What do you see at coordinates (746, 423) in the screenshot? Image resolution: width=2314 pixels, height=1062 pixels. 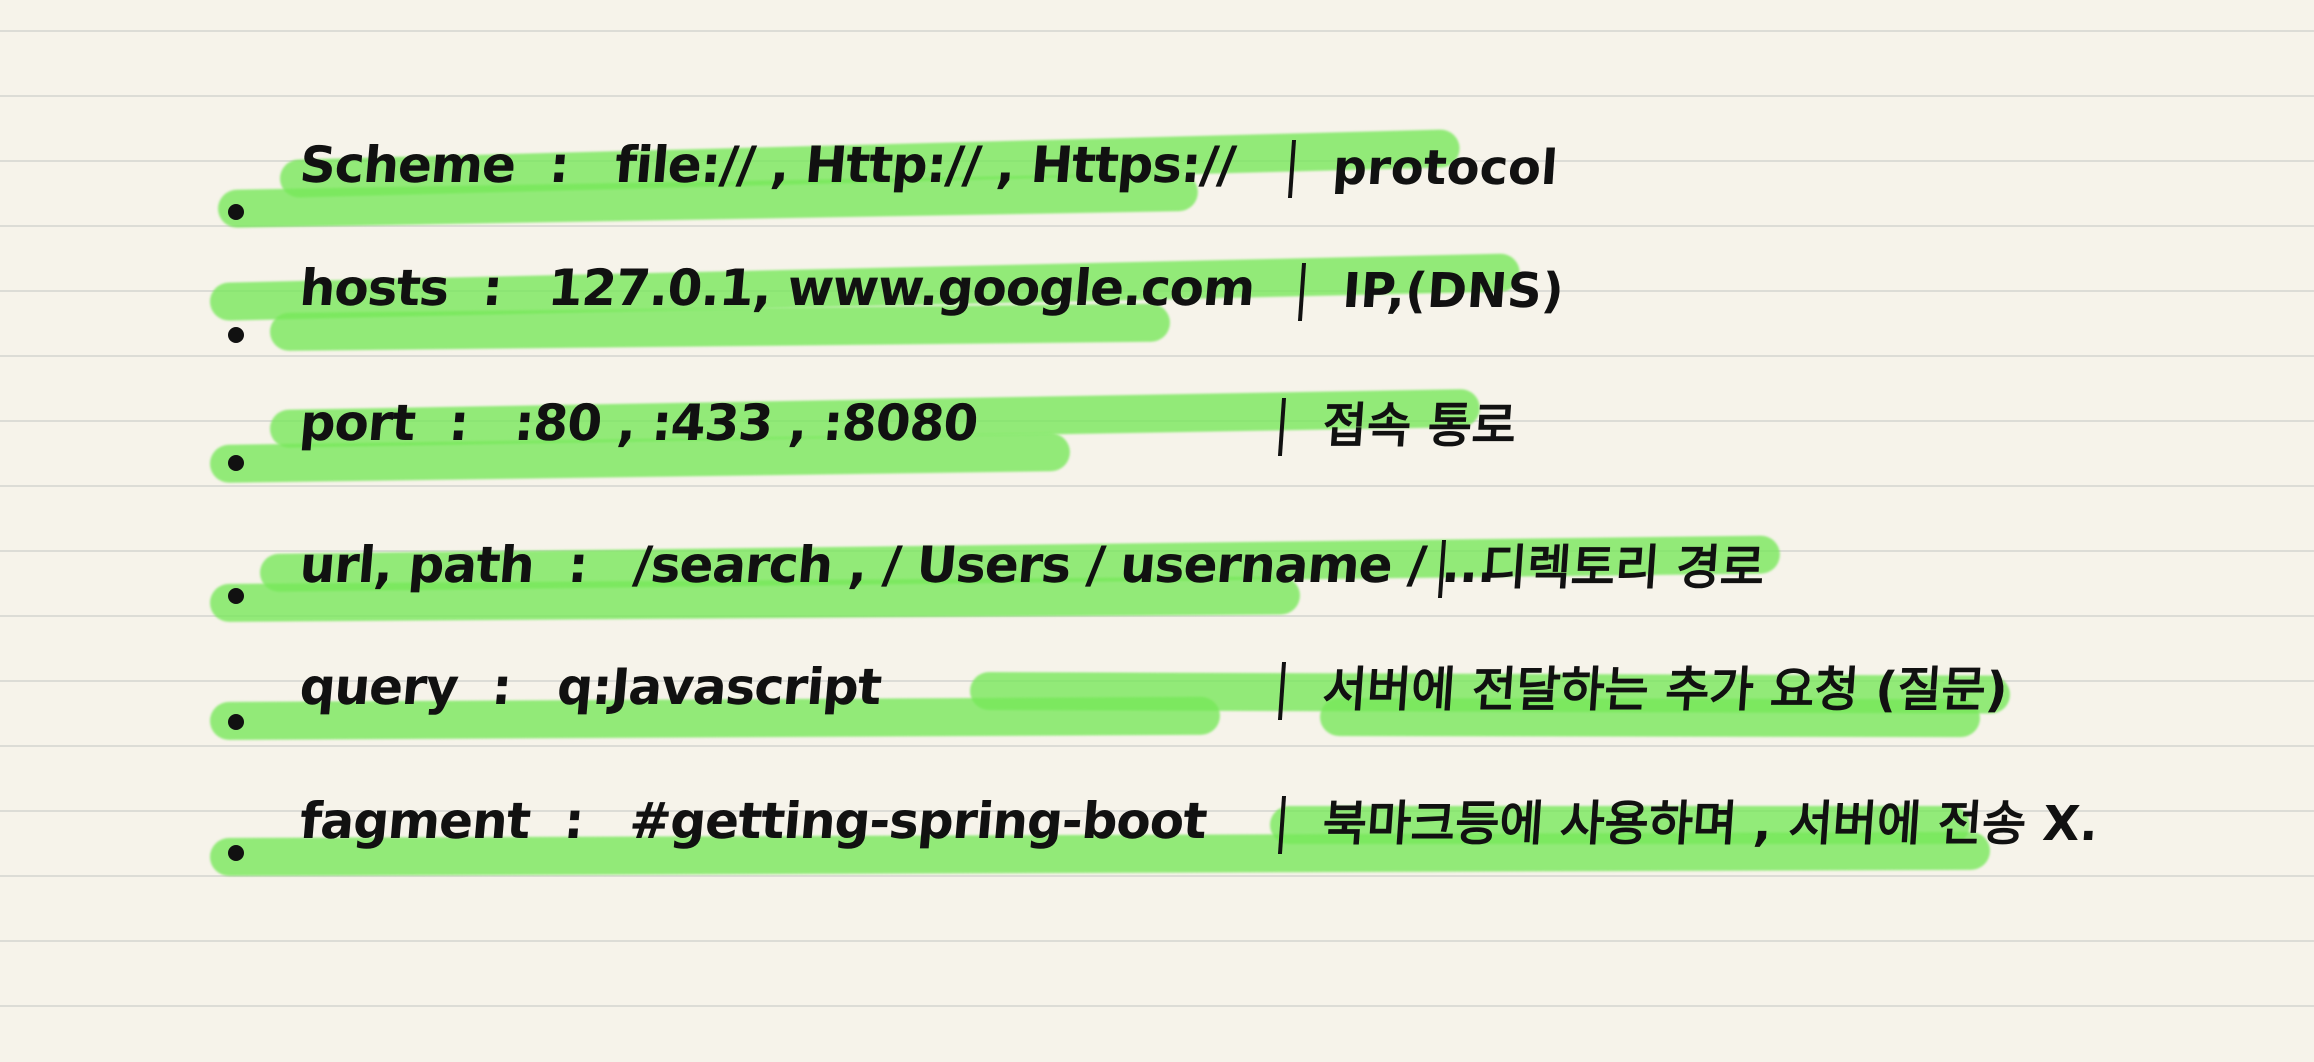 I see `note-value: :80 , :433 , :8080` at bounding box center [746, 423].